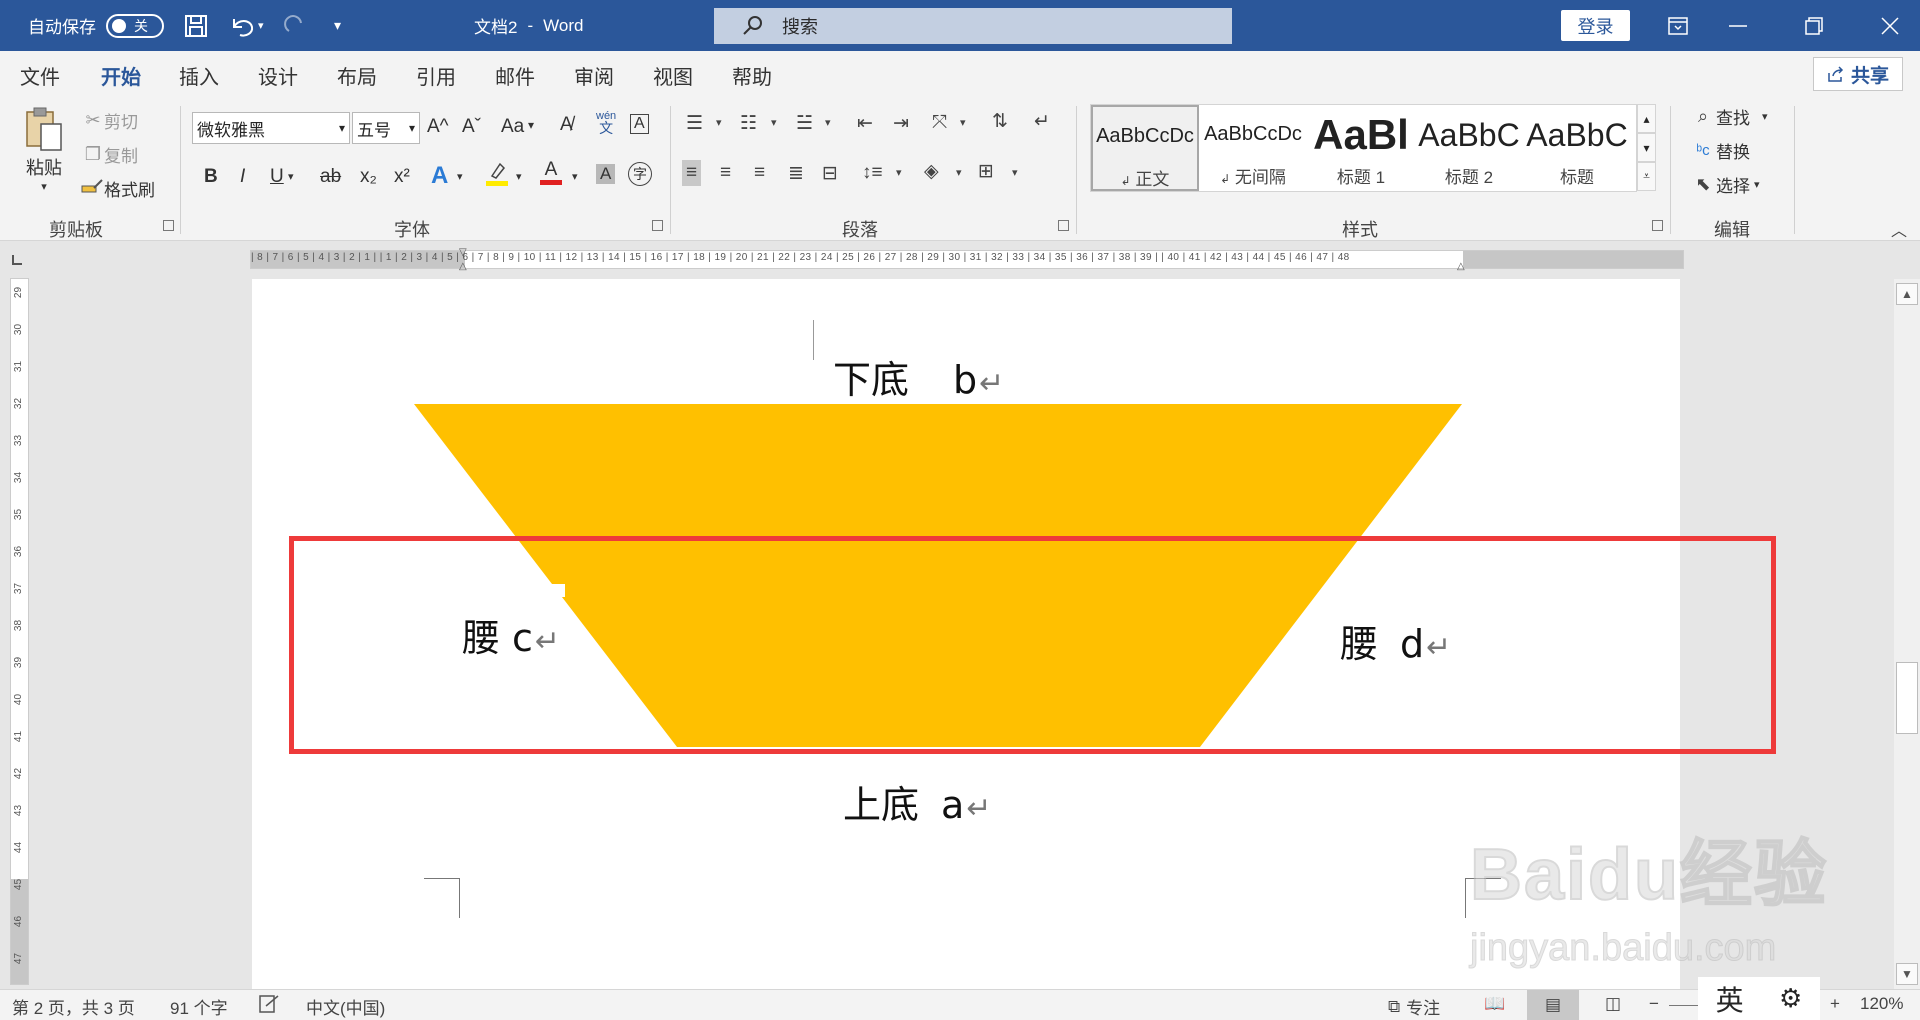  Describe the element at coordinates (135, 25) in the screenshot. I see `autosave-toggle: 关` at that location.